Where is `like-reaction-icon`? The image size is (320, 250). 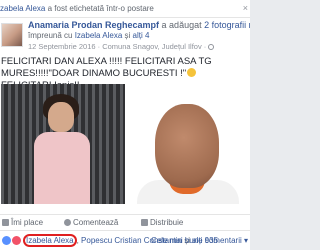
like-reaction-icon is located at coordinates (6, 240).